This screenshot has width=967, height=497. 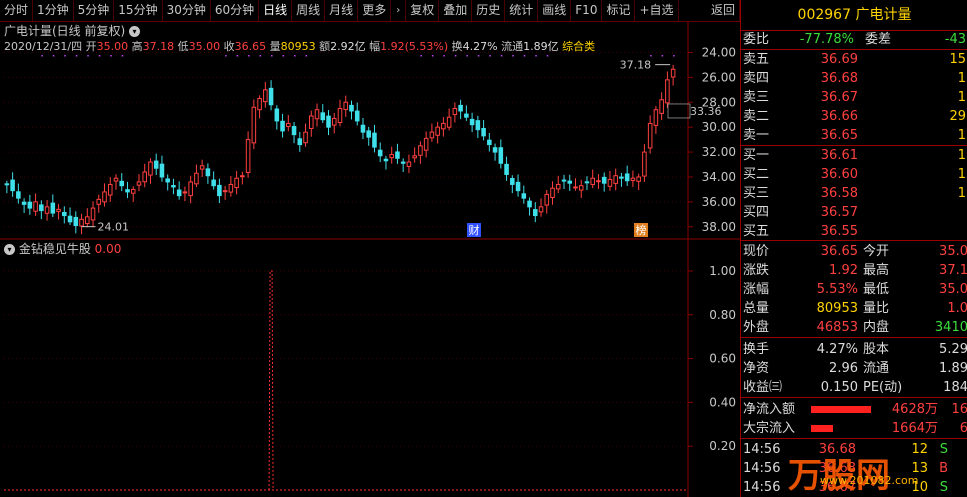 What do you see at coordinates (9, 249) in the screenshot?
I see `gear-icon: ▾` at bounding box center [9, 249].